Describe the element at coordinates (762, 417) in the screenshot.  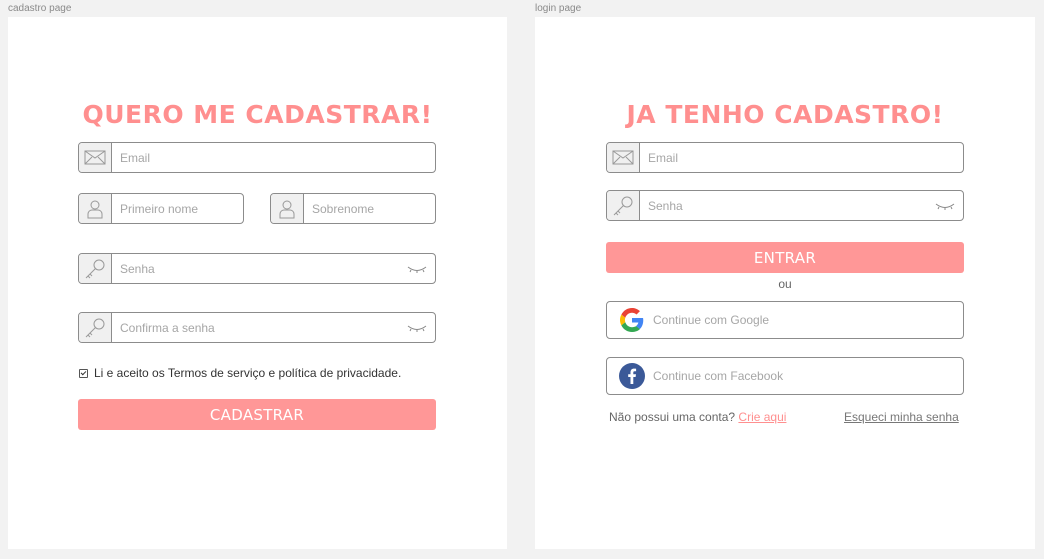
I see `create-account-link: Crie aqui` at that location.